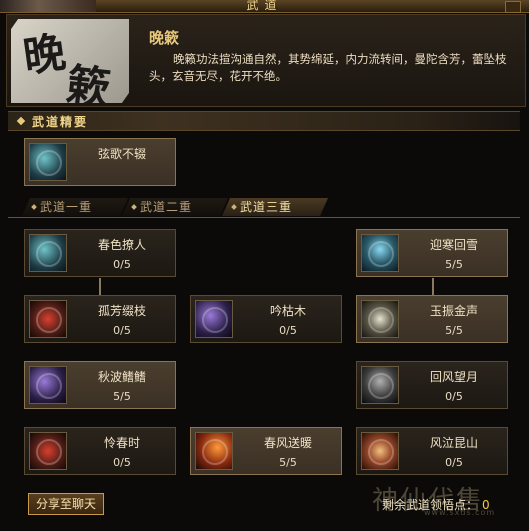 The width and height of the screenshot is (529, 531). What do you see at coordinates (432, 319) in the screenshot?
I see `skill-card: 玉振金声 5/5` at bounding box center [432, 319].